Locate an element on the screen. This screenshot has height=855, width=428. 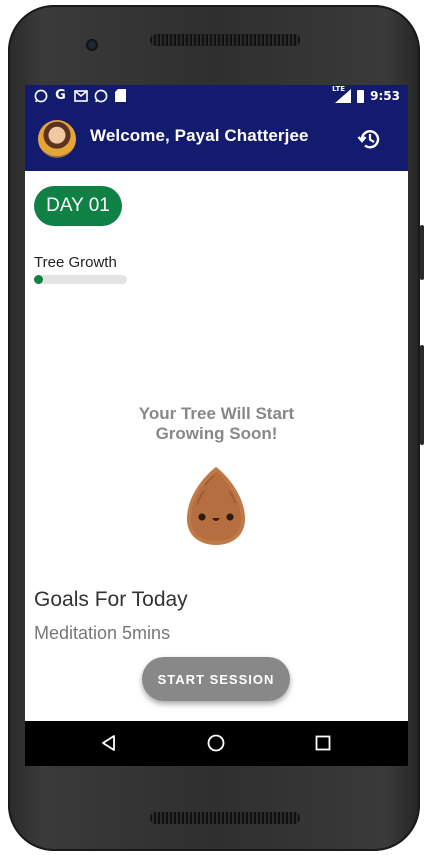
google-icon: G is located at coordinates (60, 95).